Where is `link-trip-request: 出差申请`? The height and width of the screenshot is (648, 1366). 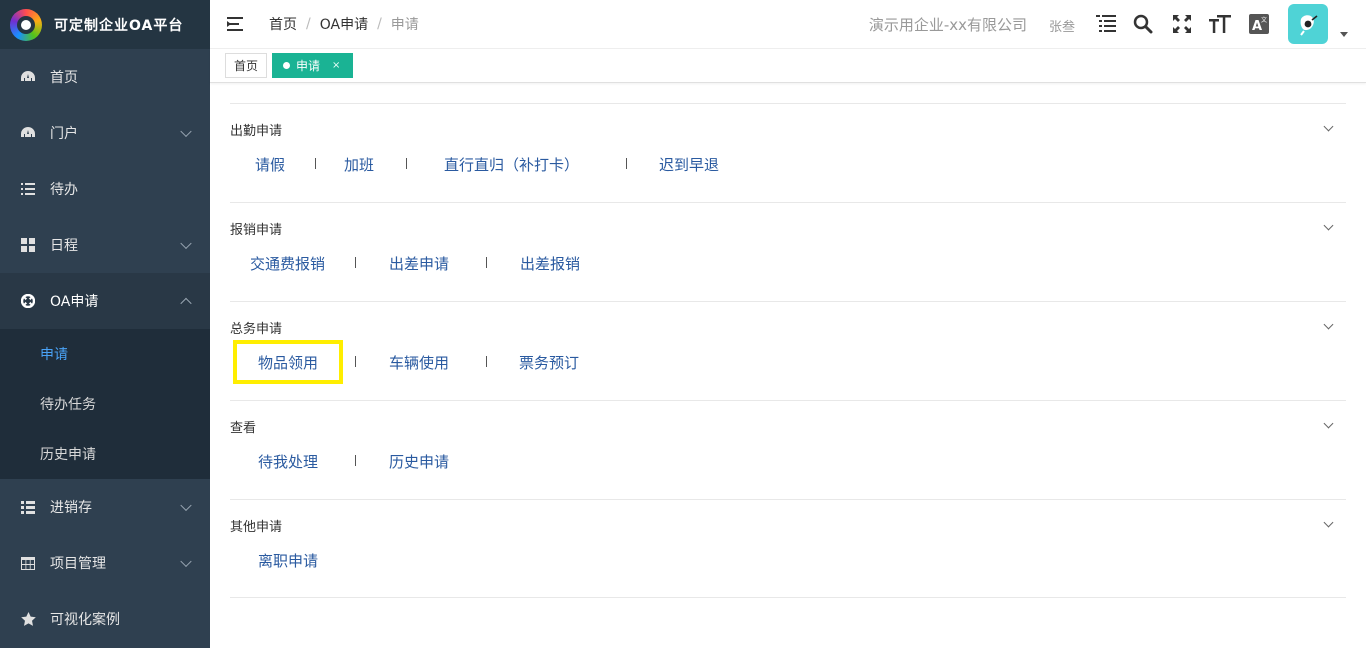 link-trip-request: 出差申请 is located at coordinates (419, 263).